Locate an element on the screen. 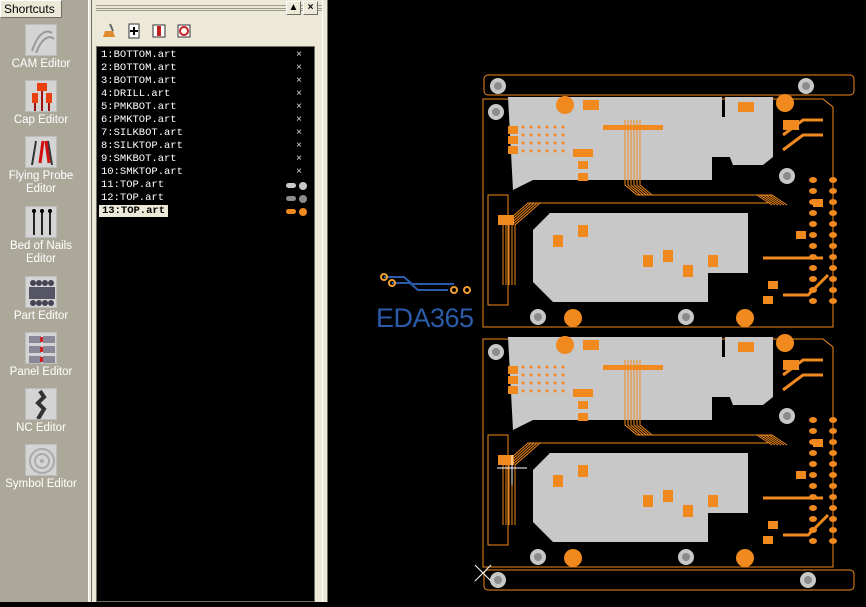 The height and width of the screenshot is (607, 866). layer-row: 6:PMKTOP.art × is located at coordinates (205, 120).